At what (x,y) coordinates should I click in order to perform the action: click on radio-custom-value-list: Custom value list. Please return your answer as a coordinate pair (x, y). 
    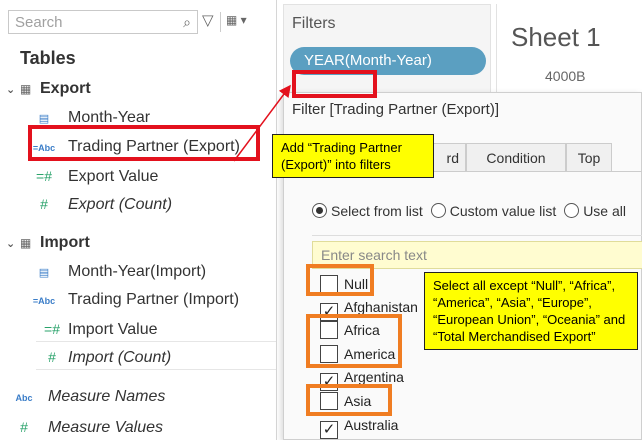
    Looking at the image, I should click on (493, 211).